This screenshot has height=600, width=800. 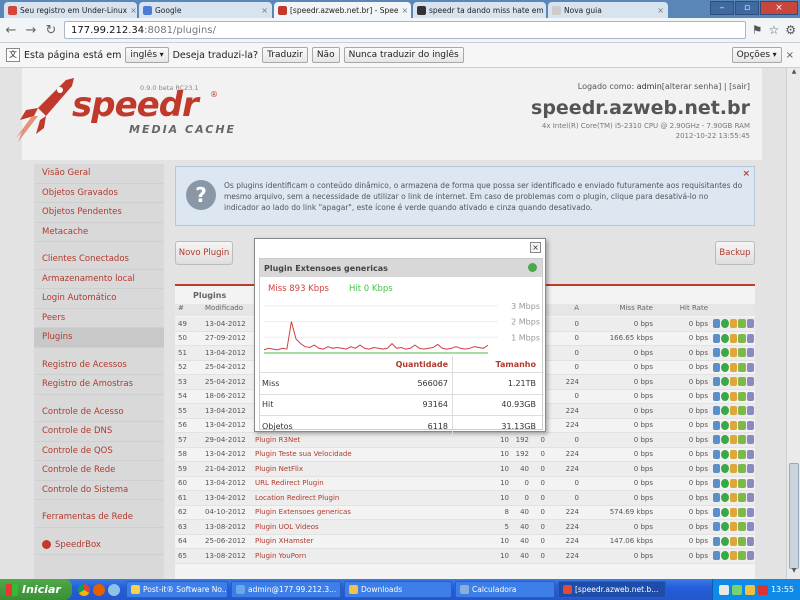 What do you see at coordinates (342, 10) in the screenshot?
I see `browser-tab: [speedr.azweb.net.br] - Spee ×` at bounding box center [342, 10].